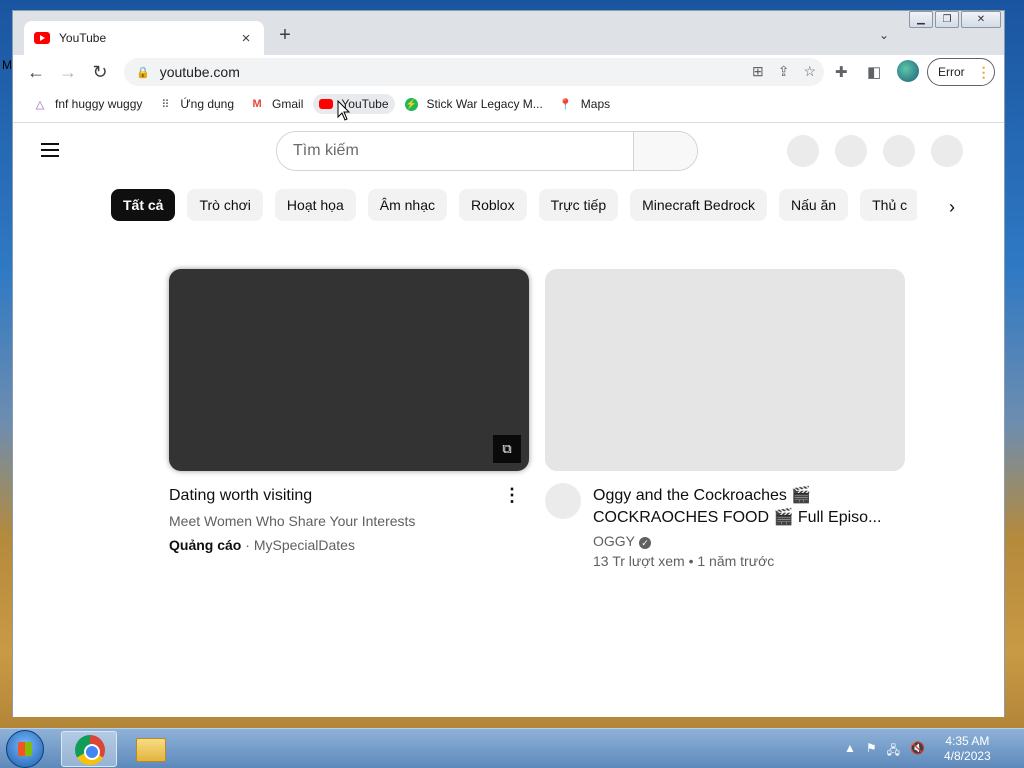 Image resolution: width=1024 pixels, height=768 pixels. Describe the element at coordinates (921, 19) in the screenshot. I see `minimize-button: ▁` at that location.